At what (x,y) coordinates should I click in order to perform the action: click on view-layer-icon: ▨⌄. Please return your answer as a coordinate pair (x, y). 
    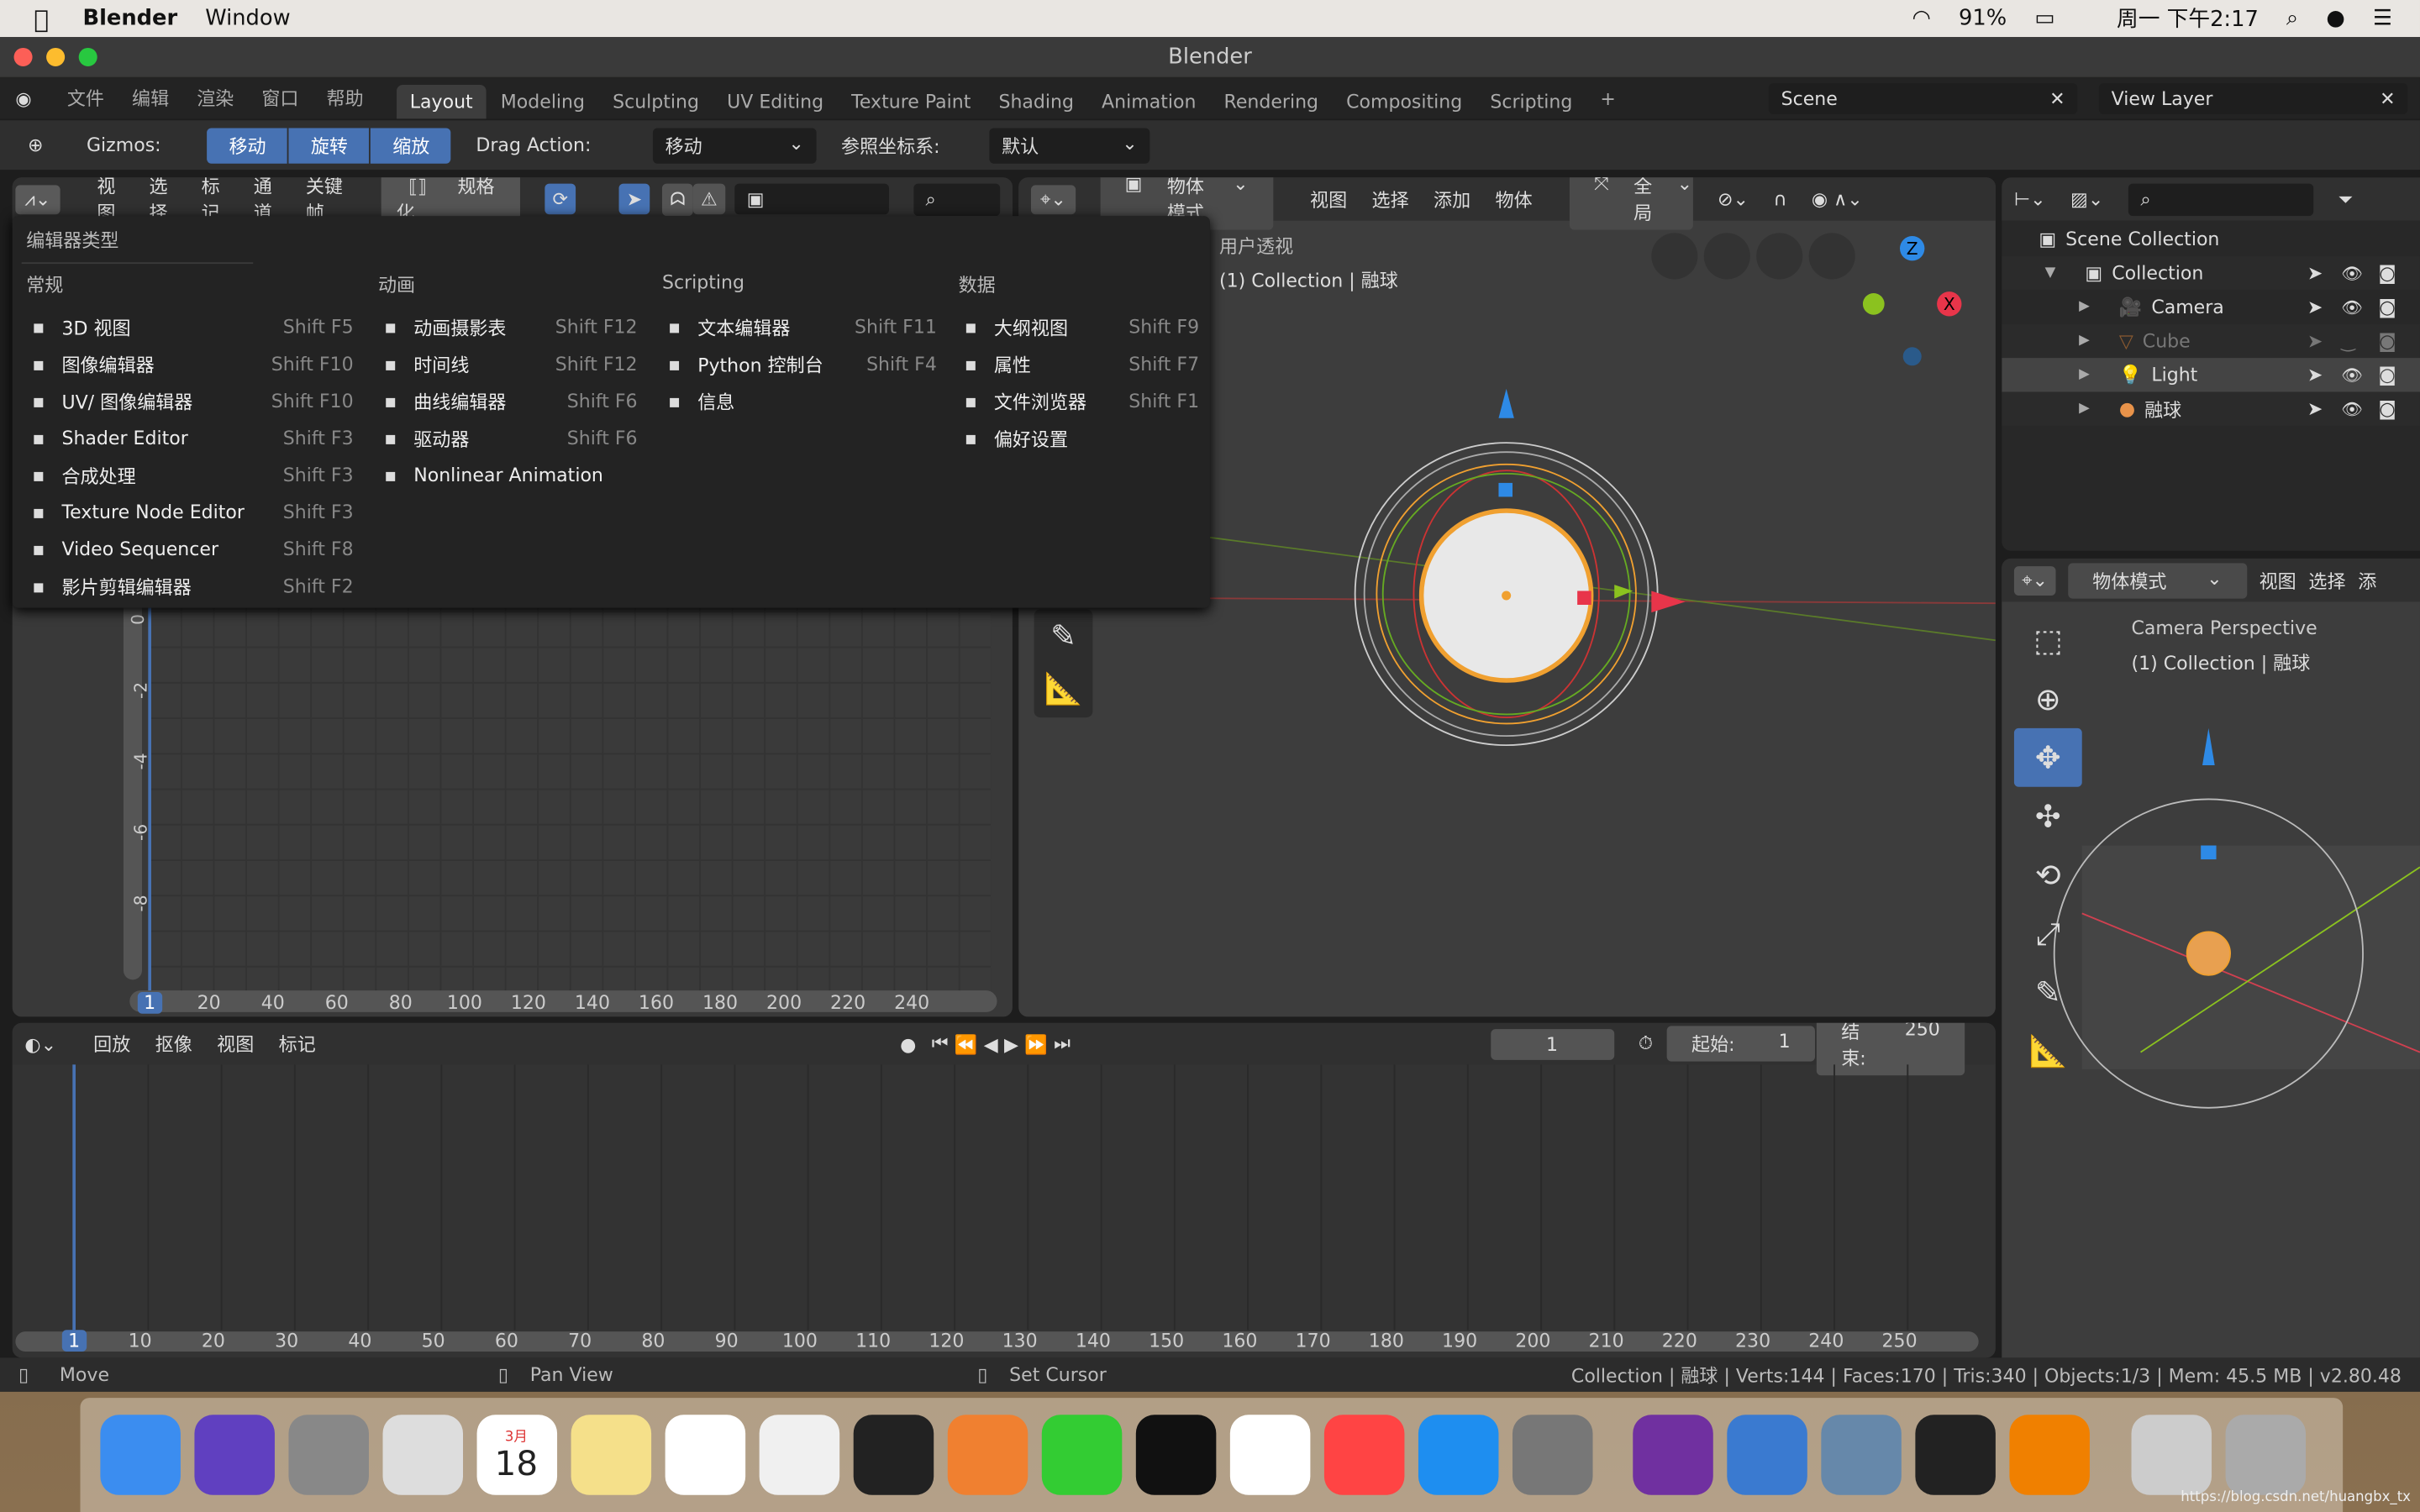
    Looking at the image, I should click on (2086, 199).